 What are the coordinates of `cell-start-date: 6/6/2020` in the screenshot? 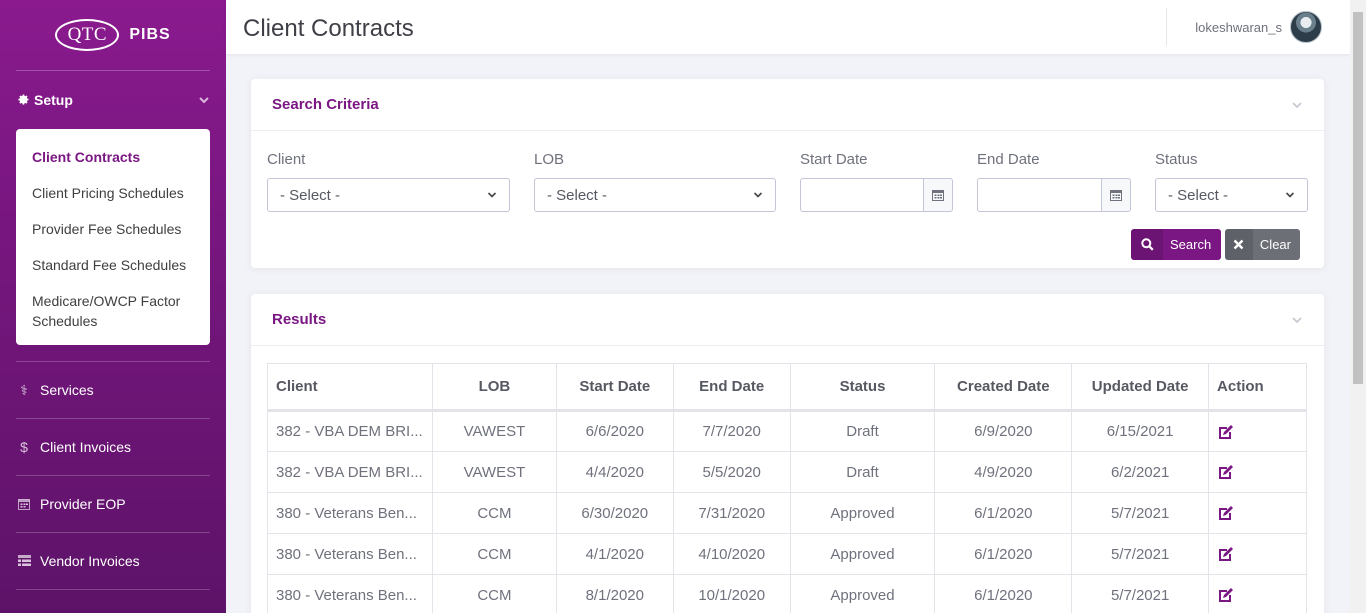 It's located at (614, 431).